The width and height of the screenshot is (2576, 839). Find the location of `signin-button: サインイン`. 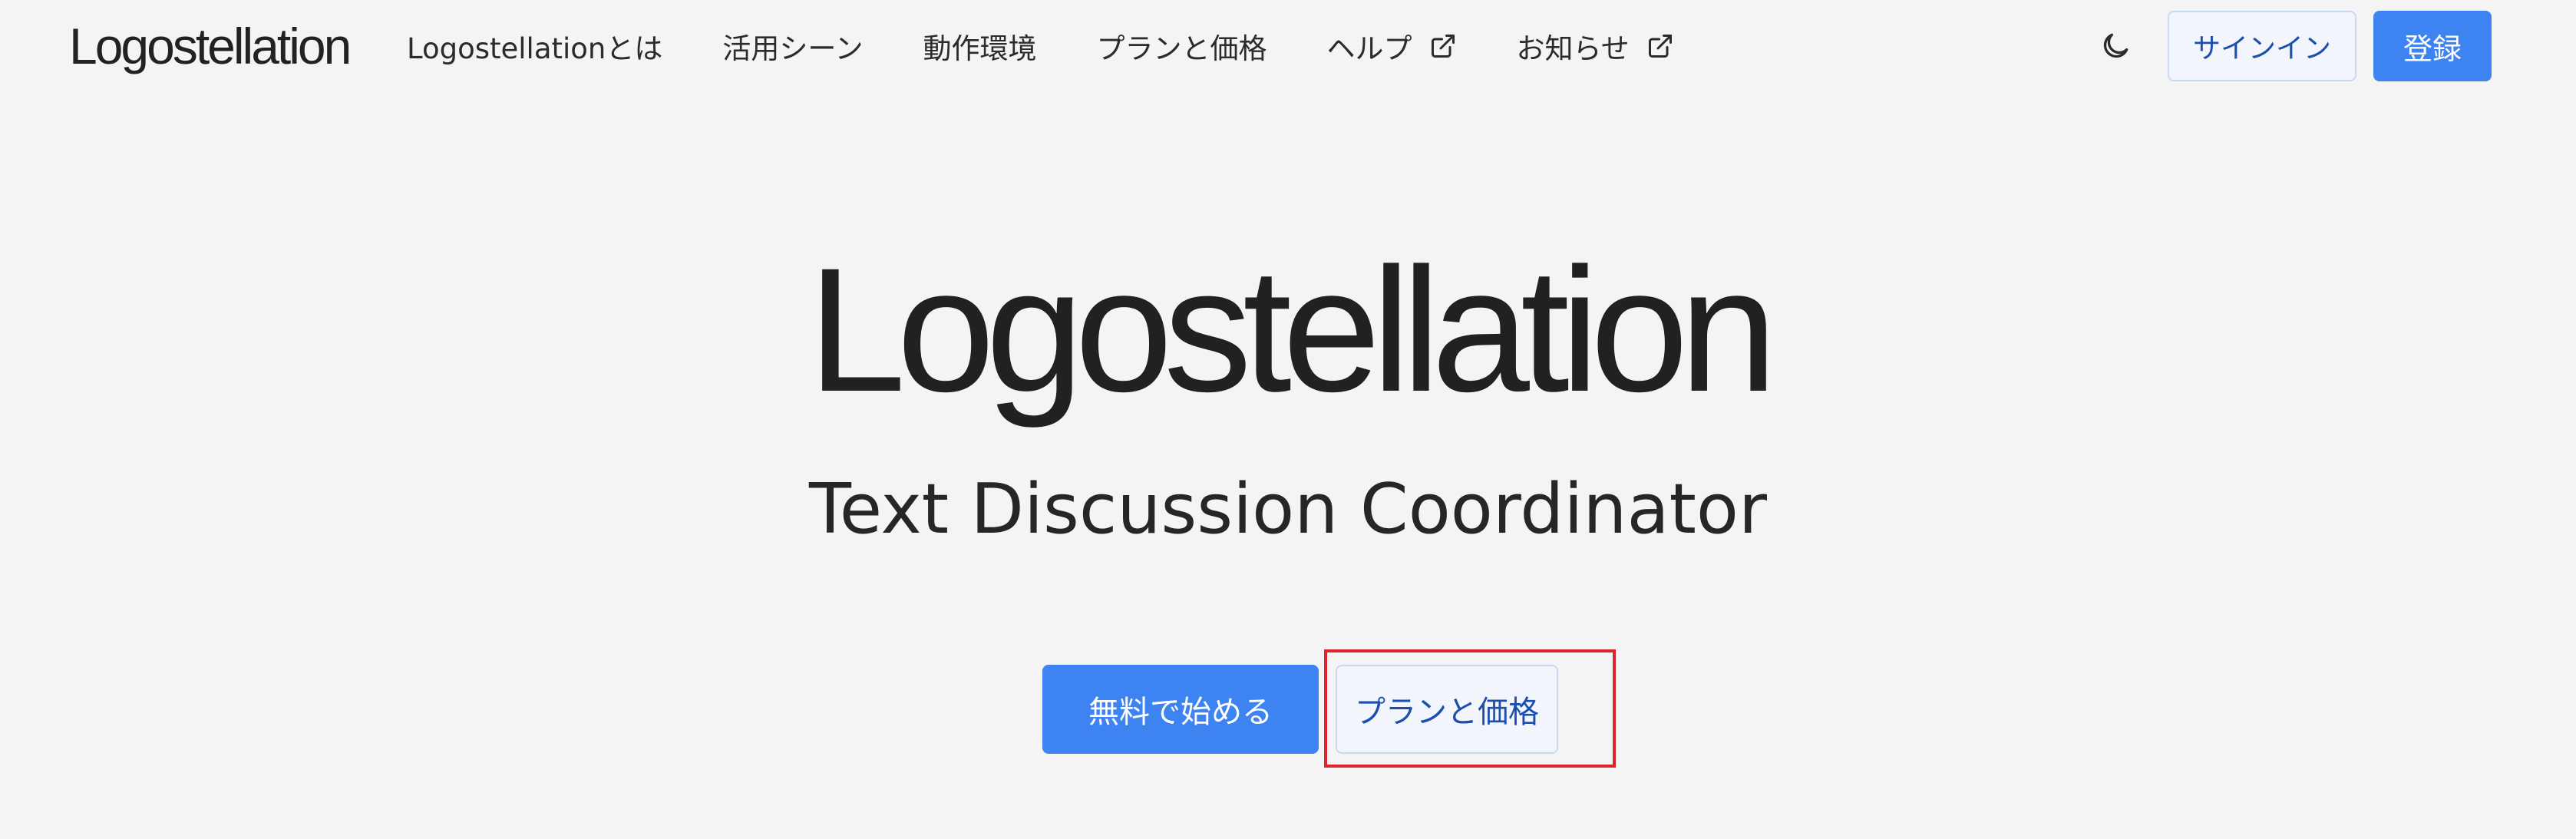

signin-button: サインイン is located at coordinates (2262, 46).